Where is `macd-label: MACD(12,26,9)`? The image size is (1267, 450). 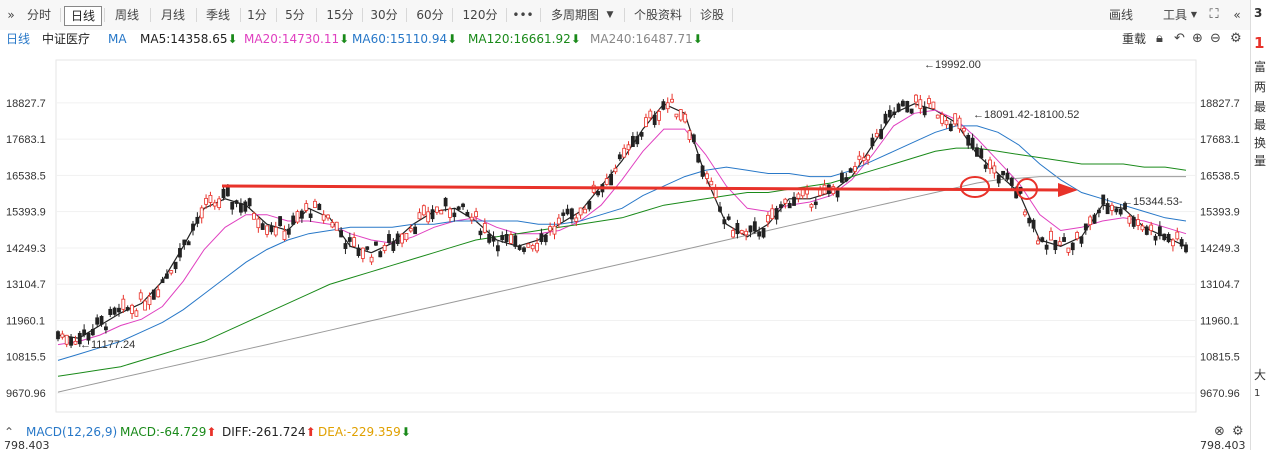
macd-label: MACD(12,26,9) is located at coordinates (71, 432).